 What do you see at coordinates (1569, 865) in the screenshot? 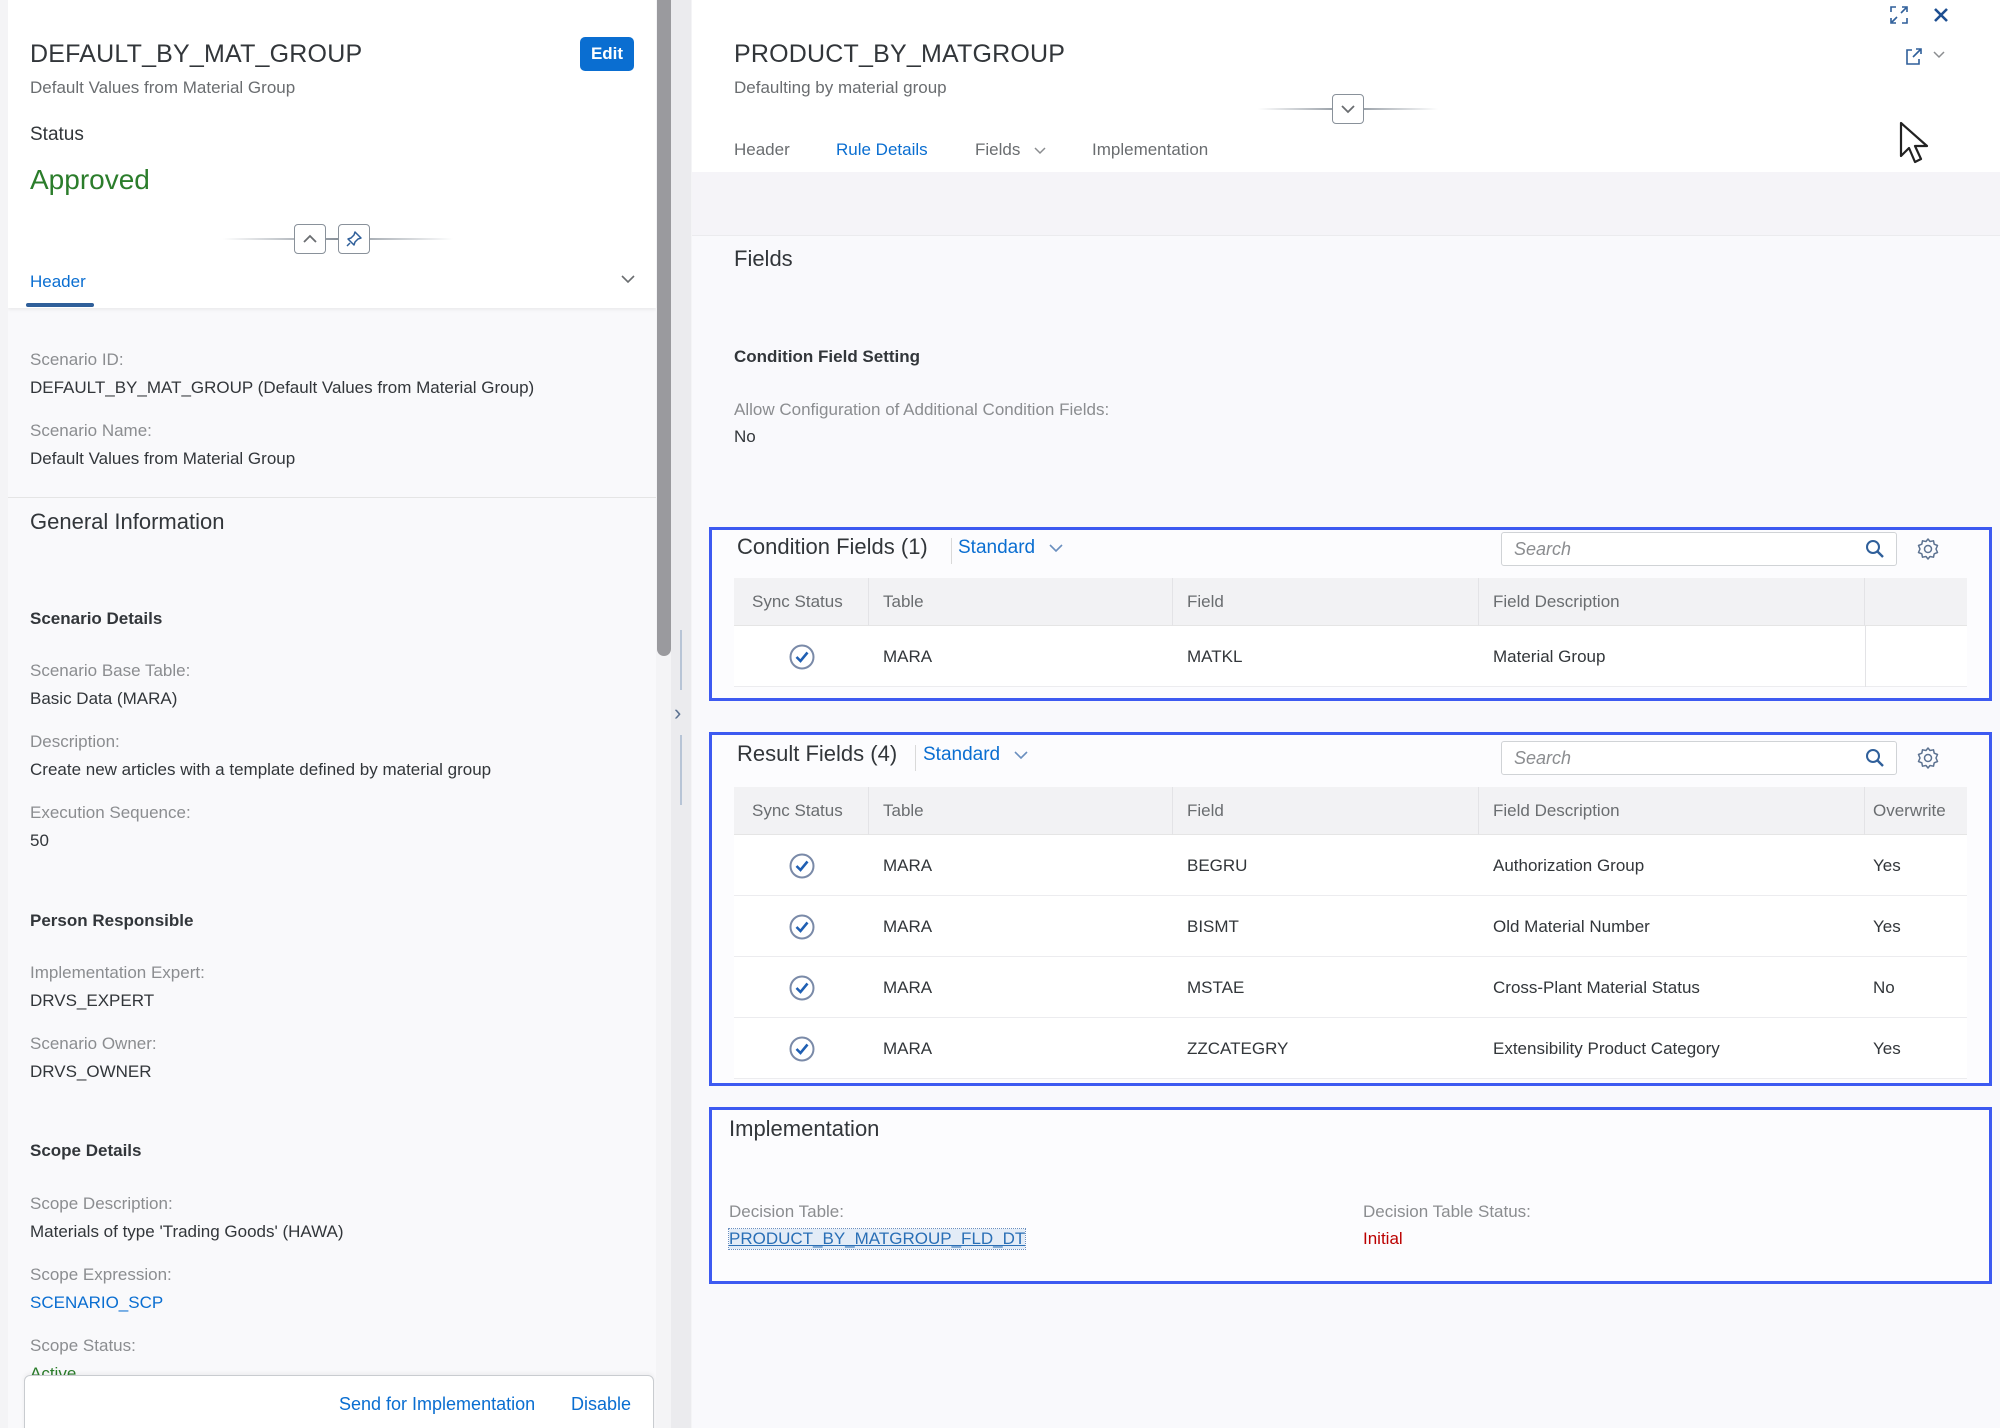
I see `field-description-cell: Authorization Group` at bounding box center [1569, 865].